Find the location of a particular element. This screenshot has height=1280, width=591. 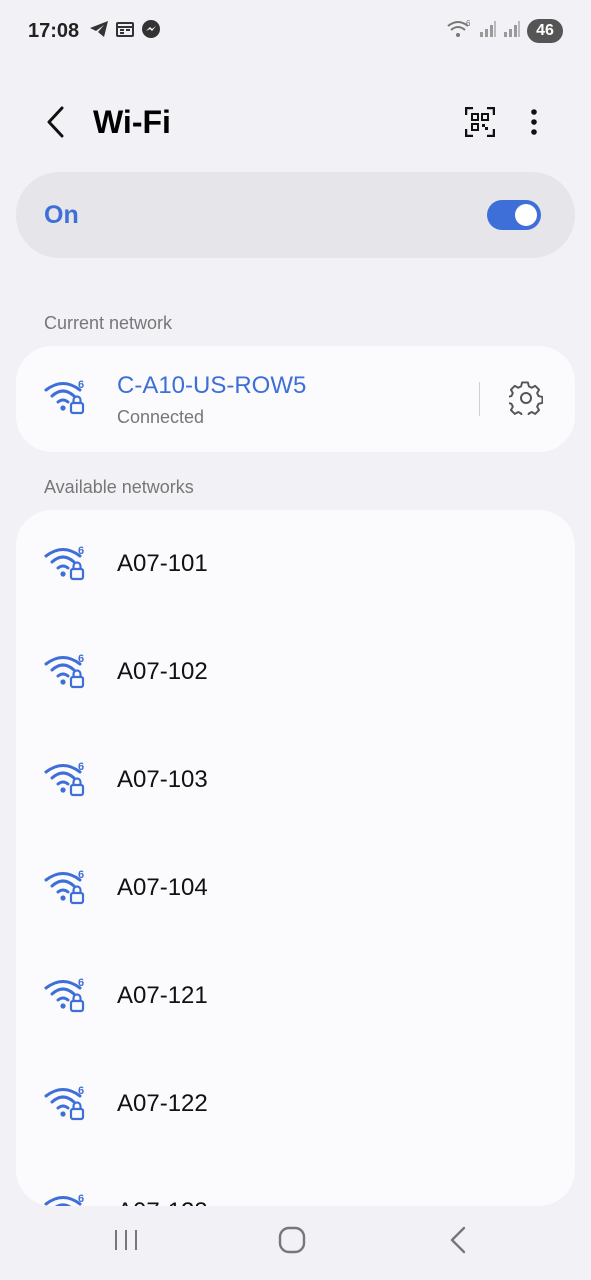

home-button is located at coordinates (292, 1242).